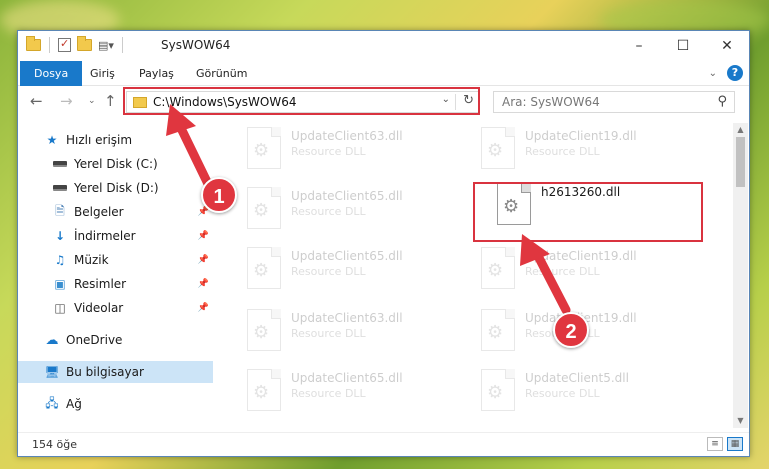 The image size is (769, 469). What do you see at coordinates (219, 195) in the screenshot?
I see `step-badge-1: 1` at bounding box center [219, 195].